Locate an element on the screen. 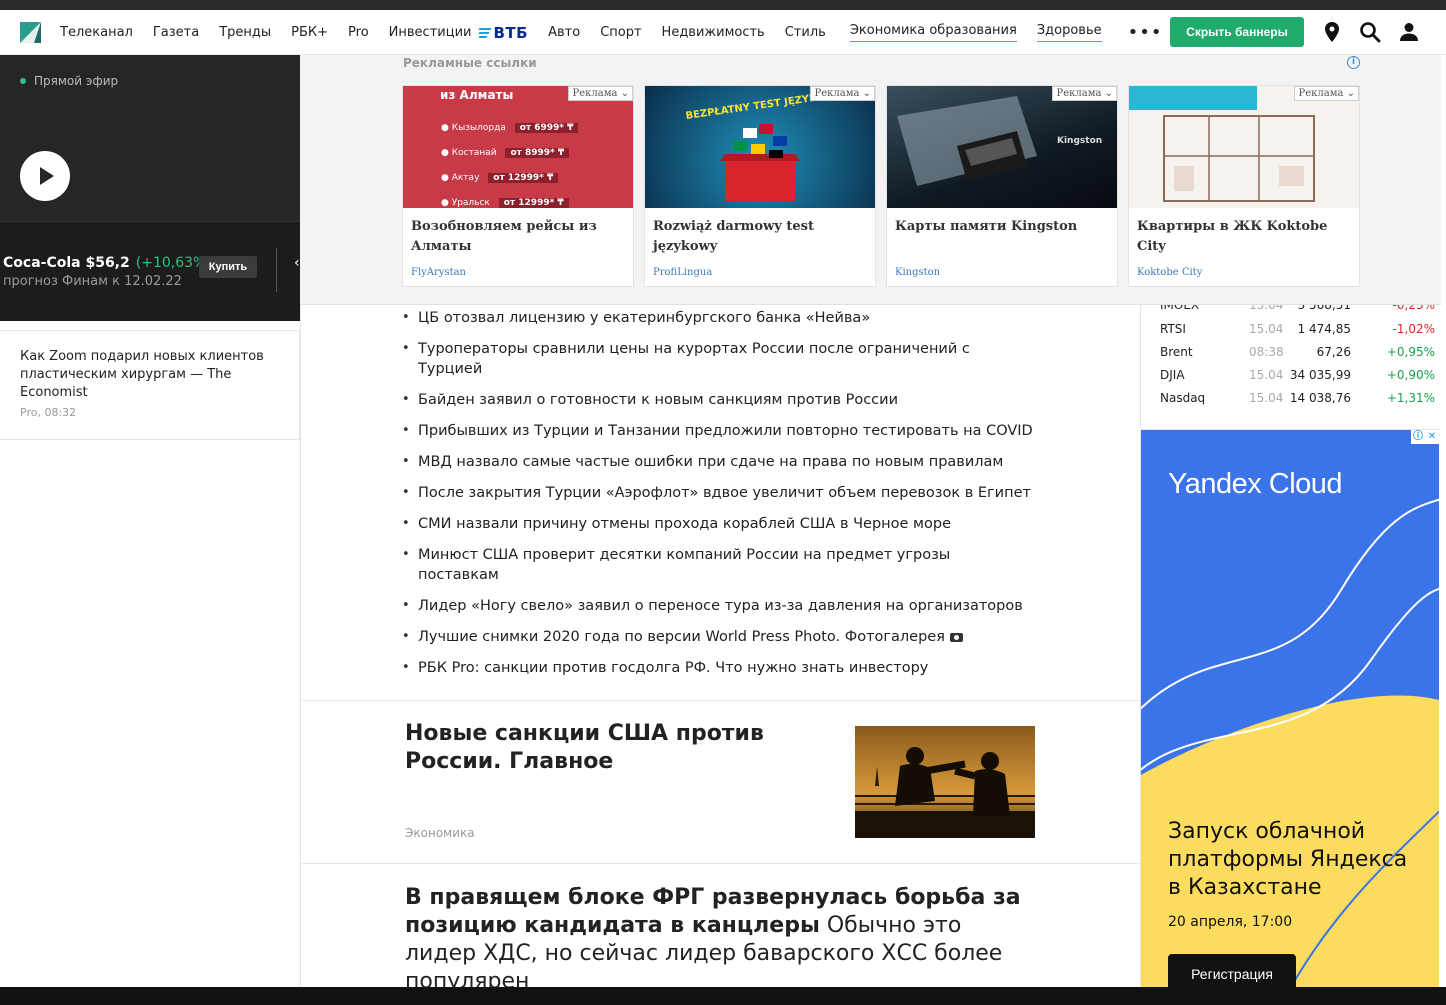 The height and width of the screenshot is (1005, 1446). bottom-strip is located at coordinates (723, 996).